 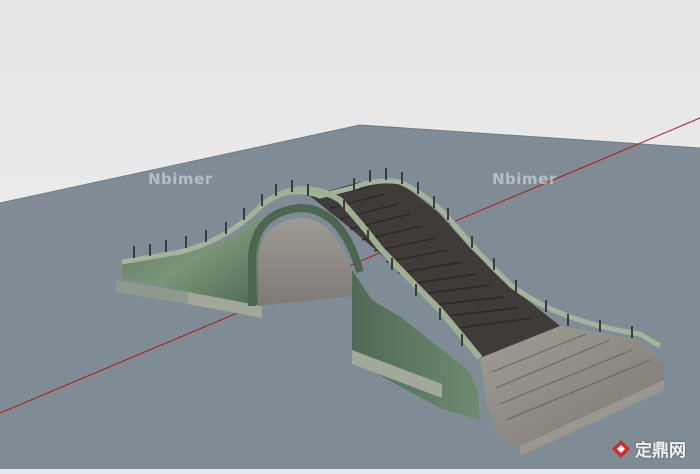 I want to click on red-diamond-logo-icon, so click(x=621, y=448).